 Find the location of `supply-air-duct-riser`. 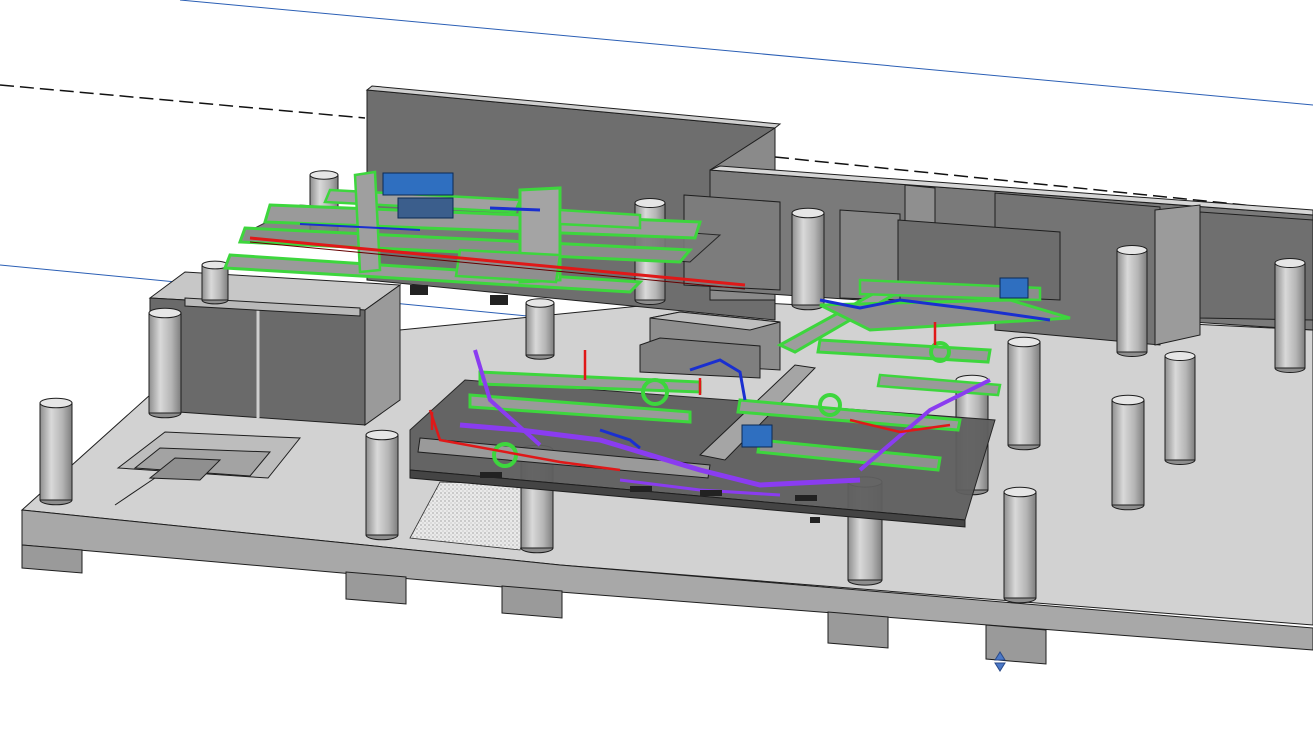

supply-air-duct-riser is located at coordinates (367, 222).